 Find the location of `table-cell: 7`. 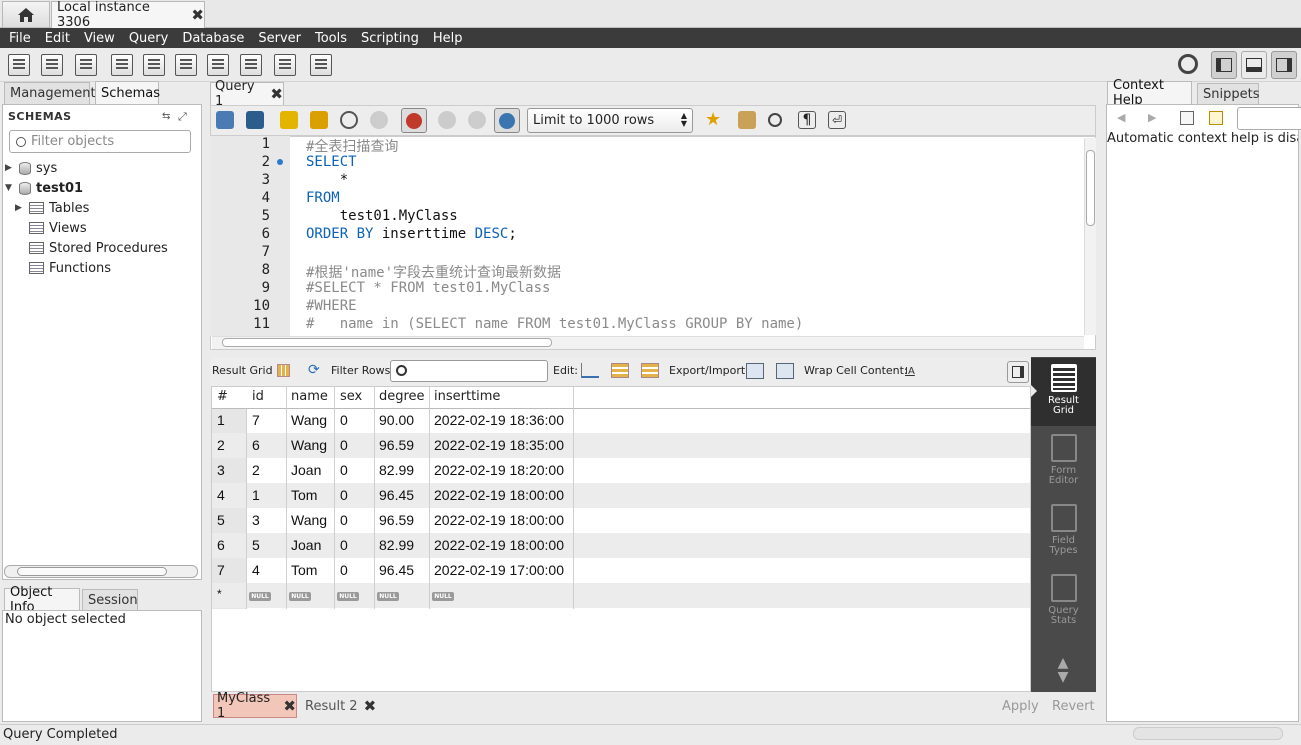

table-cell: 7 is located at coordinates (256, 420).